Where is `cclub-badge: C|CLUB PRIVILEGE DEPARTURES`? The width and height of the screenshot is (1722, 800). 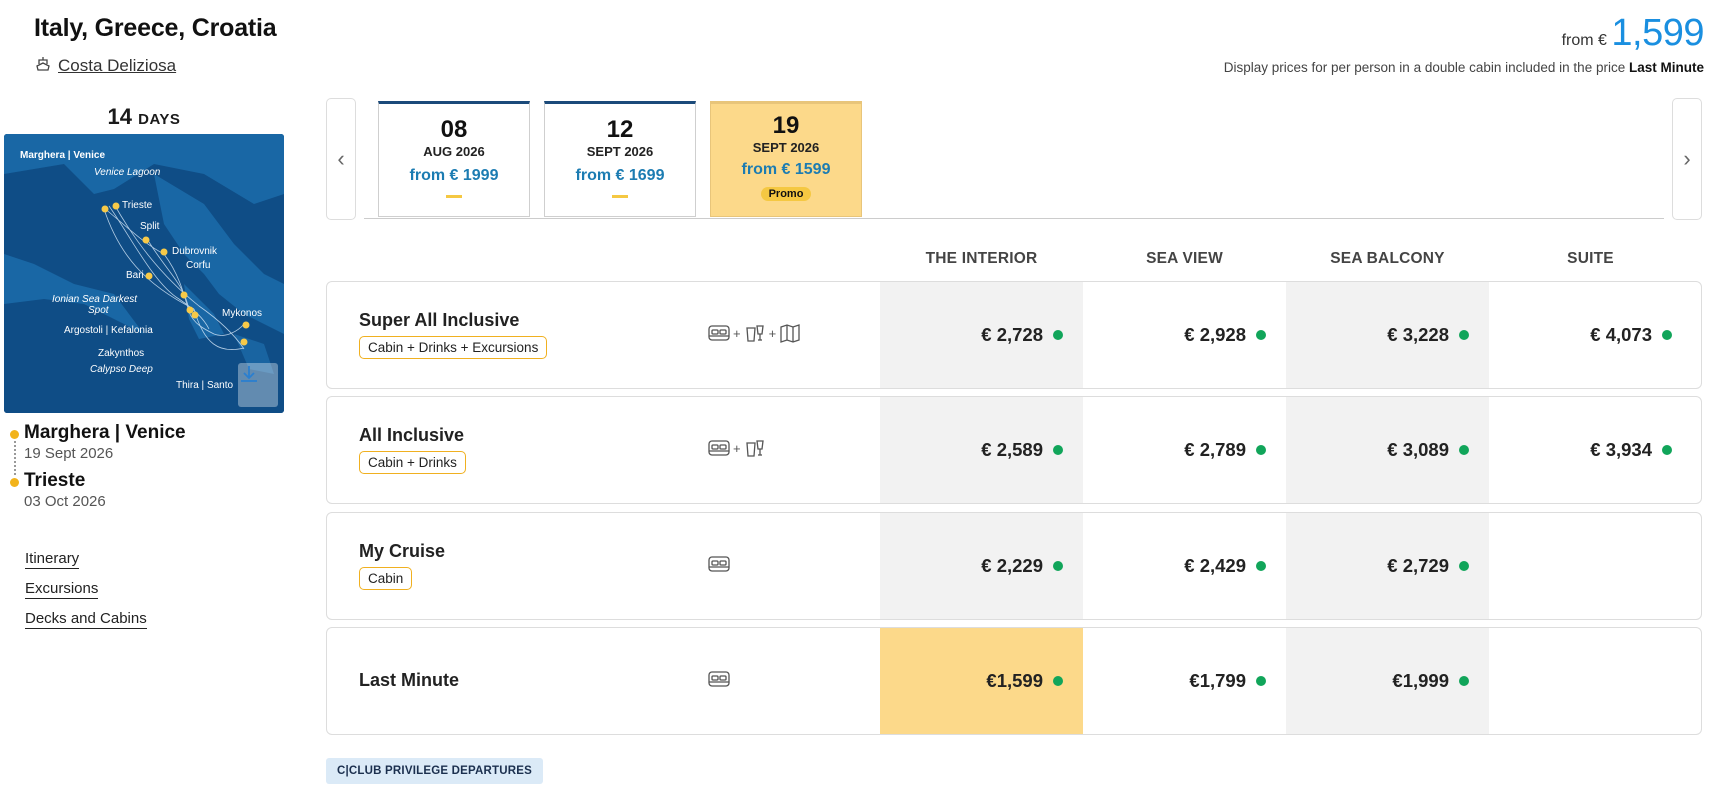 cclub-badge: C|CLUB PRIVILEGE DEPARTURES is located at coordinates (434, 771).